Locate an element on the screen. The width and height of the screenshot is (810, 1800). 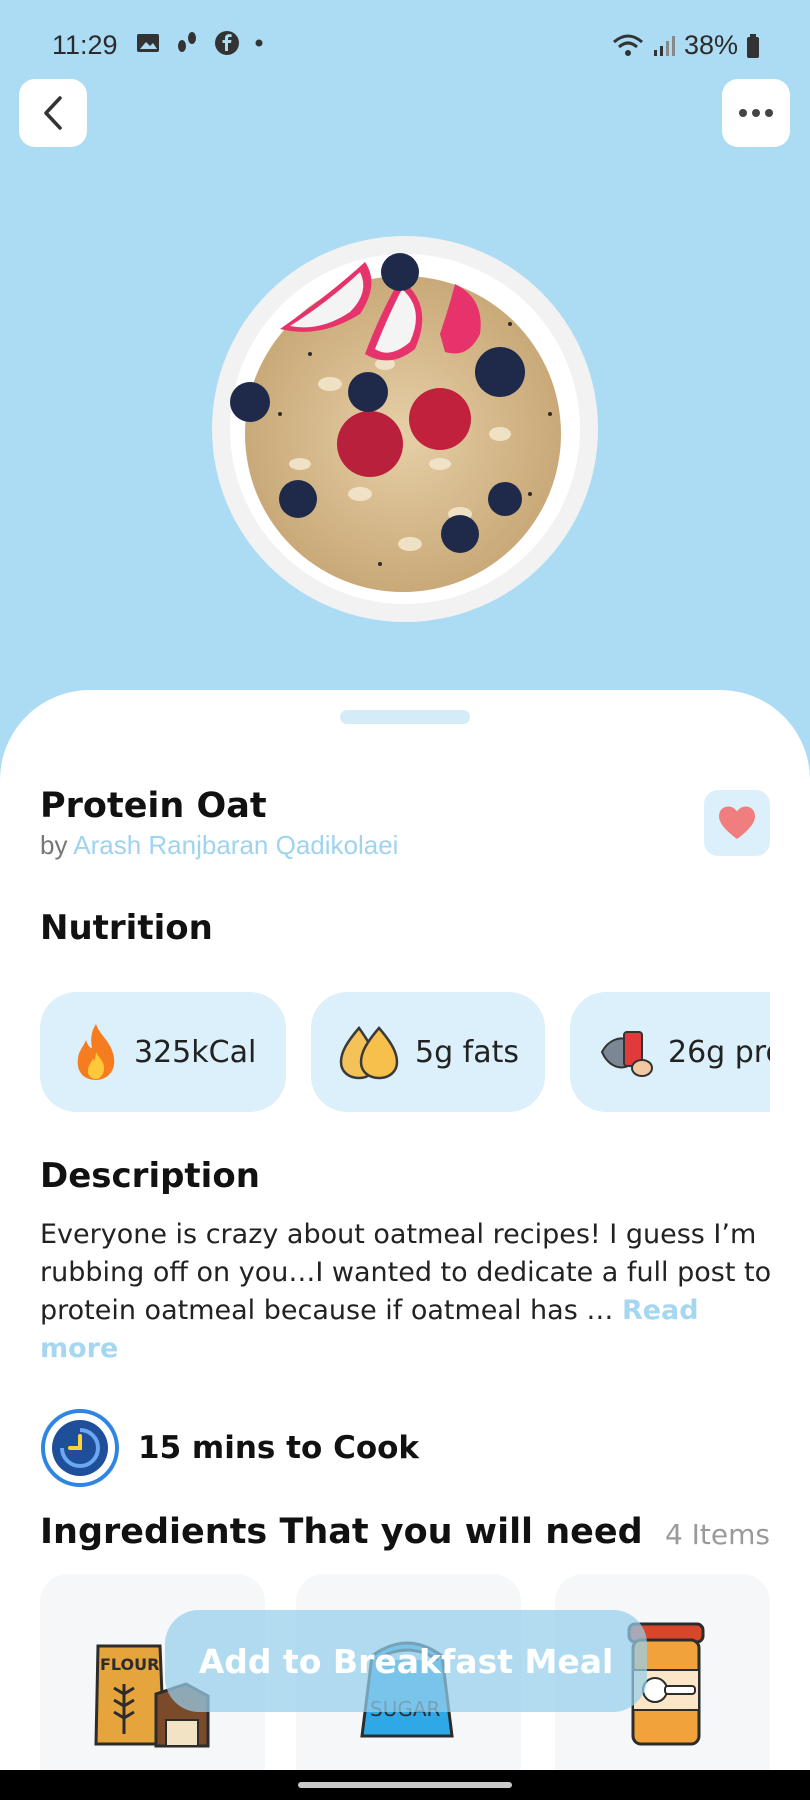
description-heading: Description is located at coordinates (150, 1176).